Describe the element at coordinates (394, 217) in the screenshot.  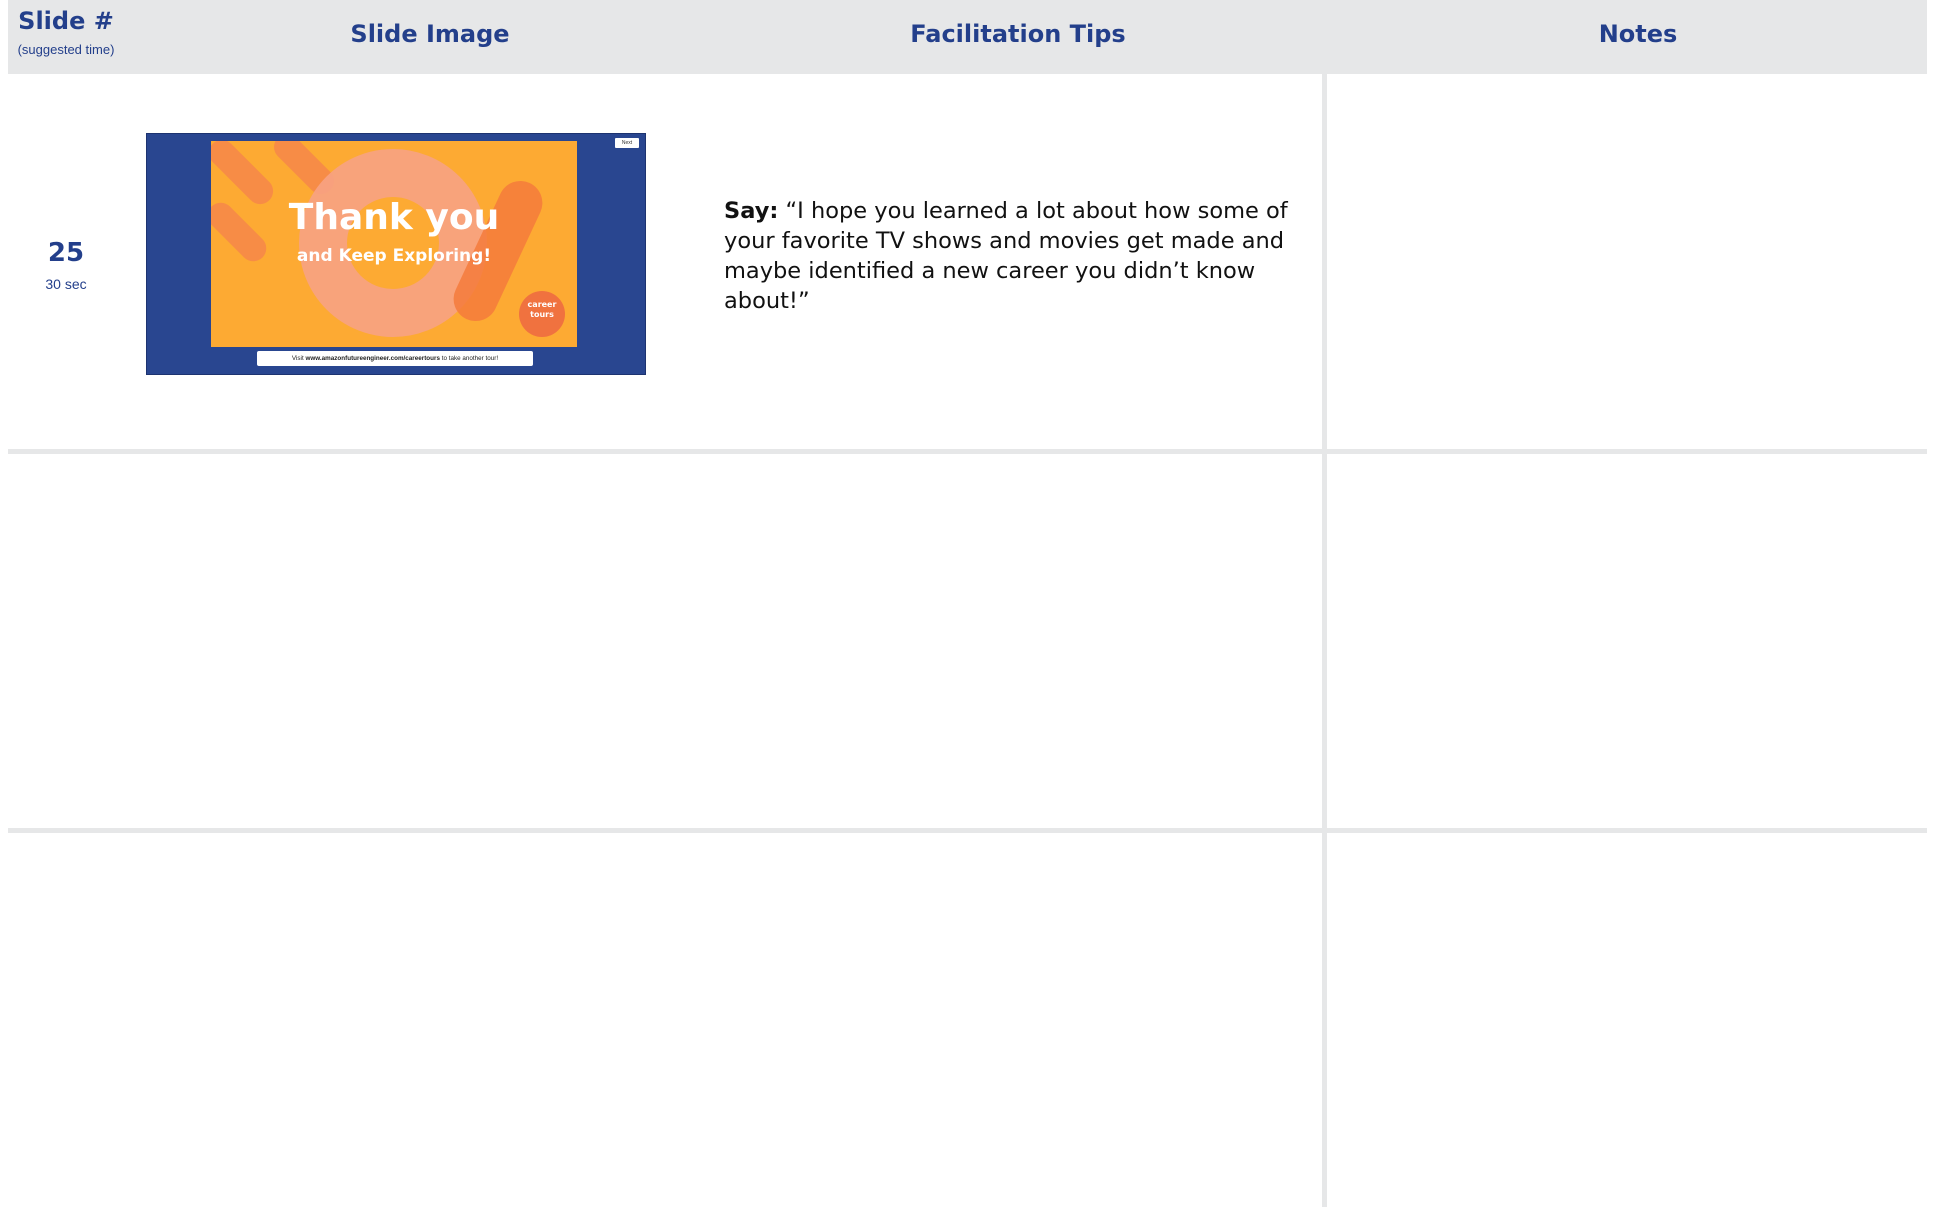
I see `slide-title: Thank you` at that location.